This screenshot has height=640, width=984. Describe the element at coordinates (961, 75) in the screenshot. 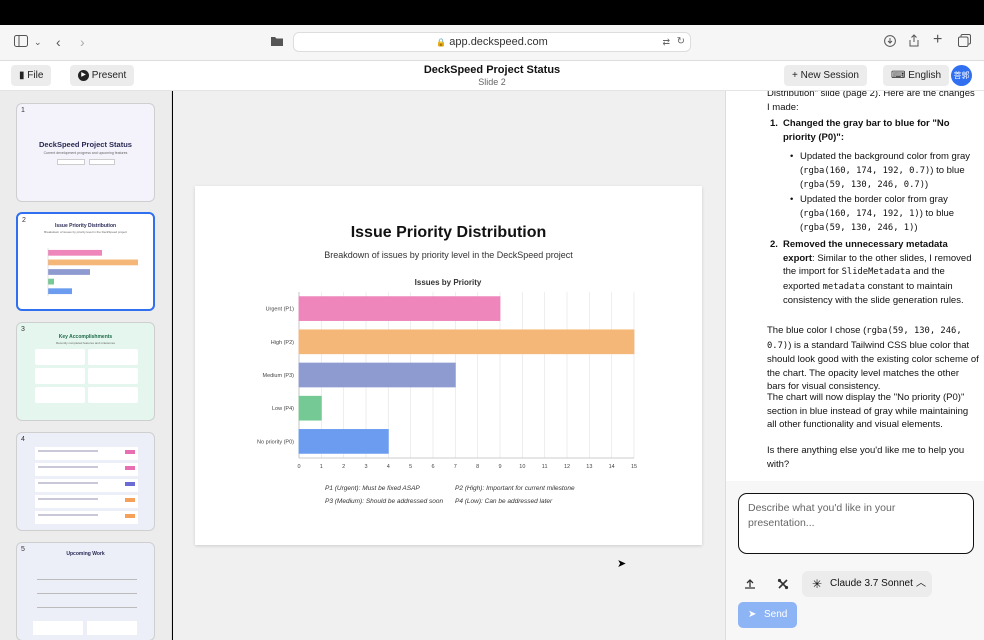

I see `avatar: 菩郭` at that location.